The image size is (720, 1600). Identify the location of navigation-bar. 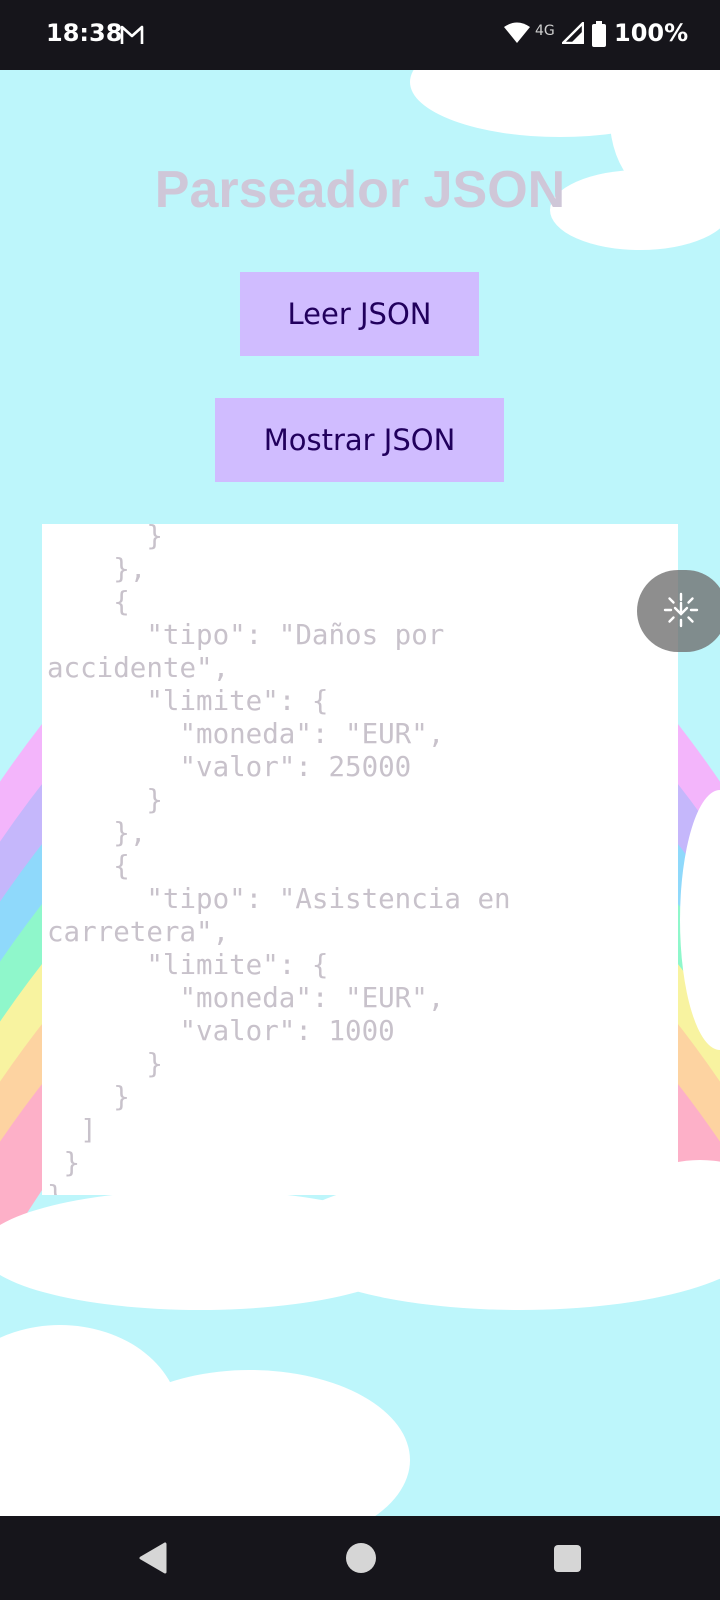
(360, 1558).